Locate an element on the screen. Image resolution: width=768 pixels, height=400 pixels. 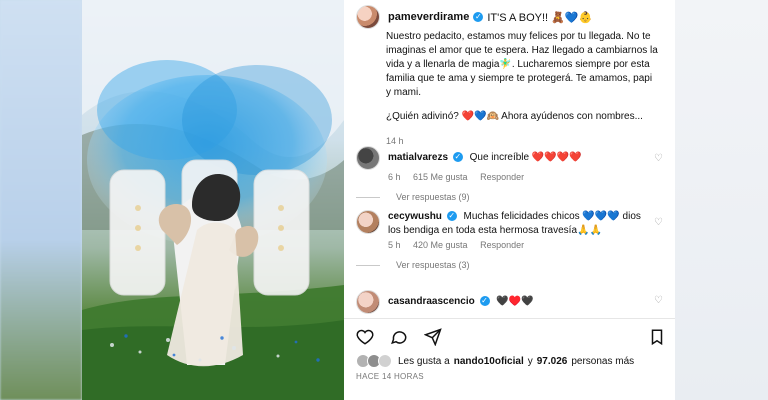
comment-icon is located at coordinates (399, 337).